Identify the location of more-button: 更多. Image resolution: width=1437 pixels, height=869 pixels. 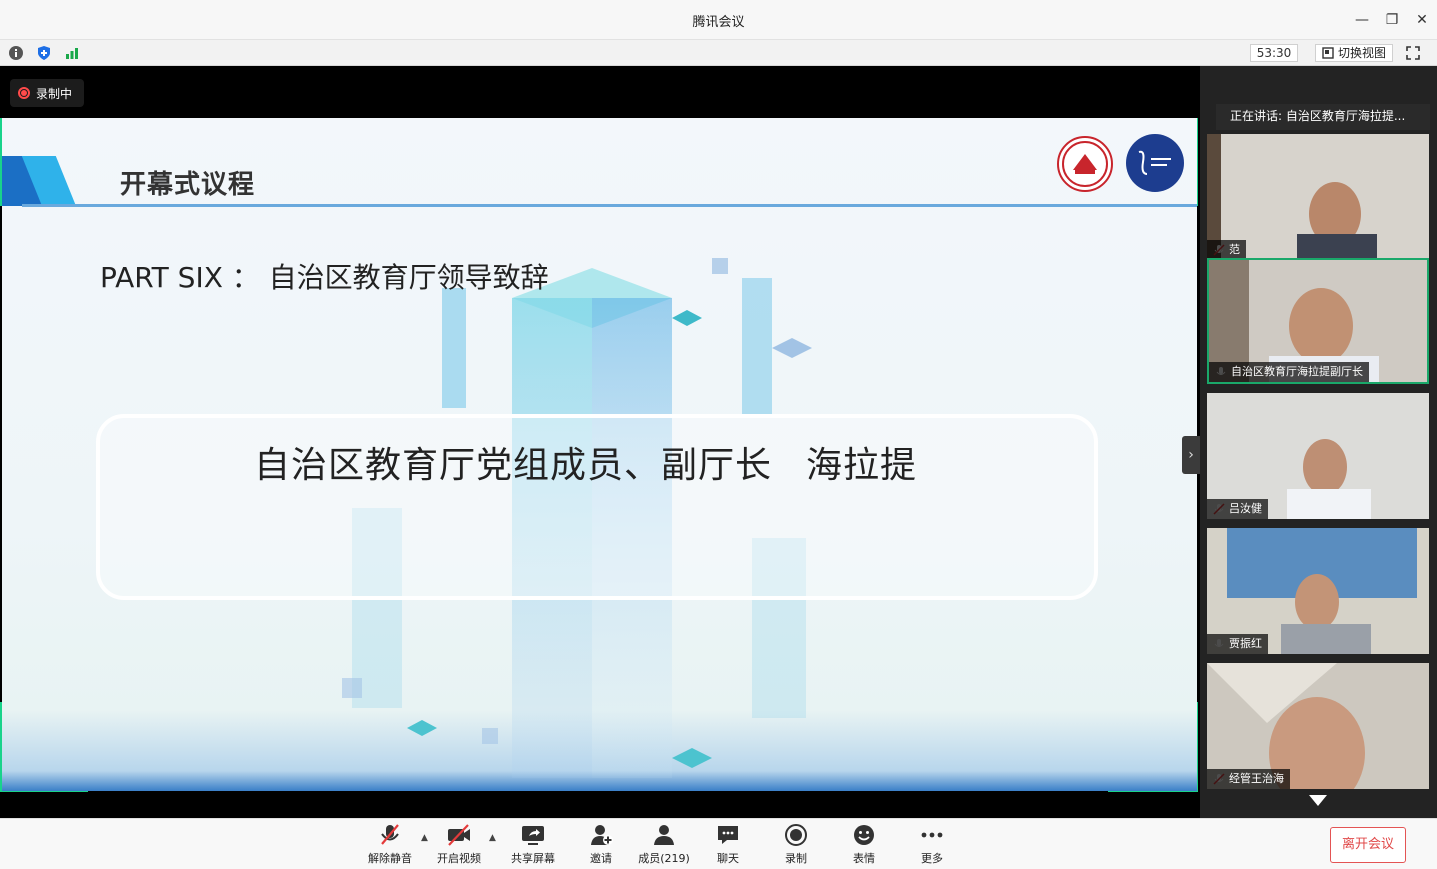
(932, 844).